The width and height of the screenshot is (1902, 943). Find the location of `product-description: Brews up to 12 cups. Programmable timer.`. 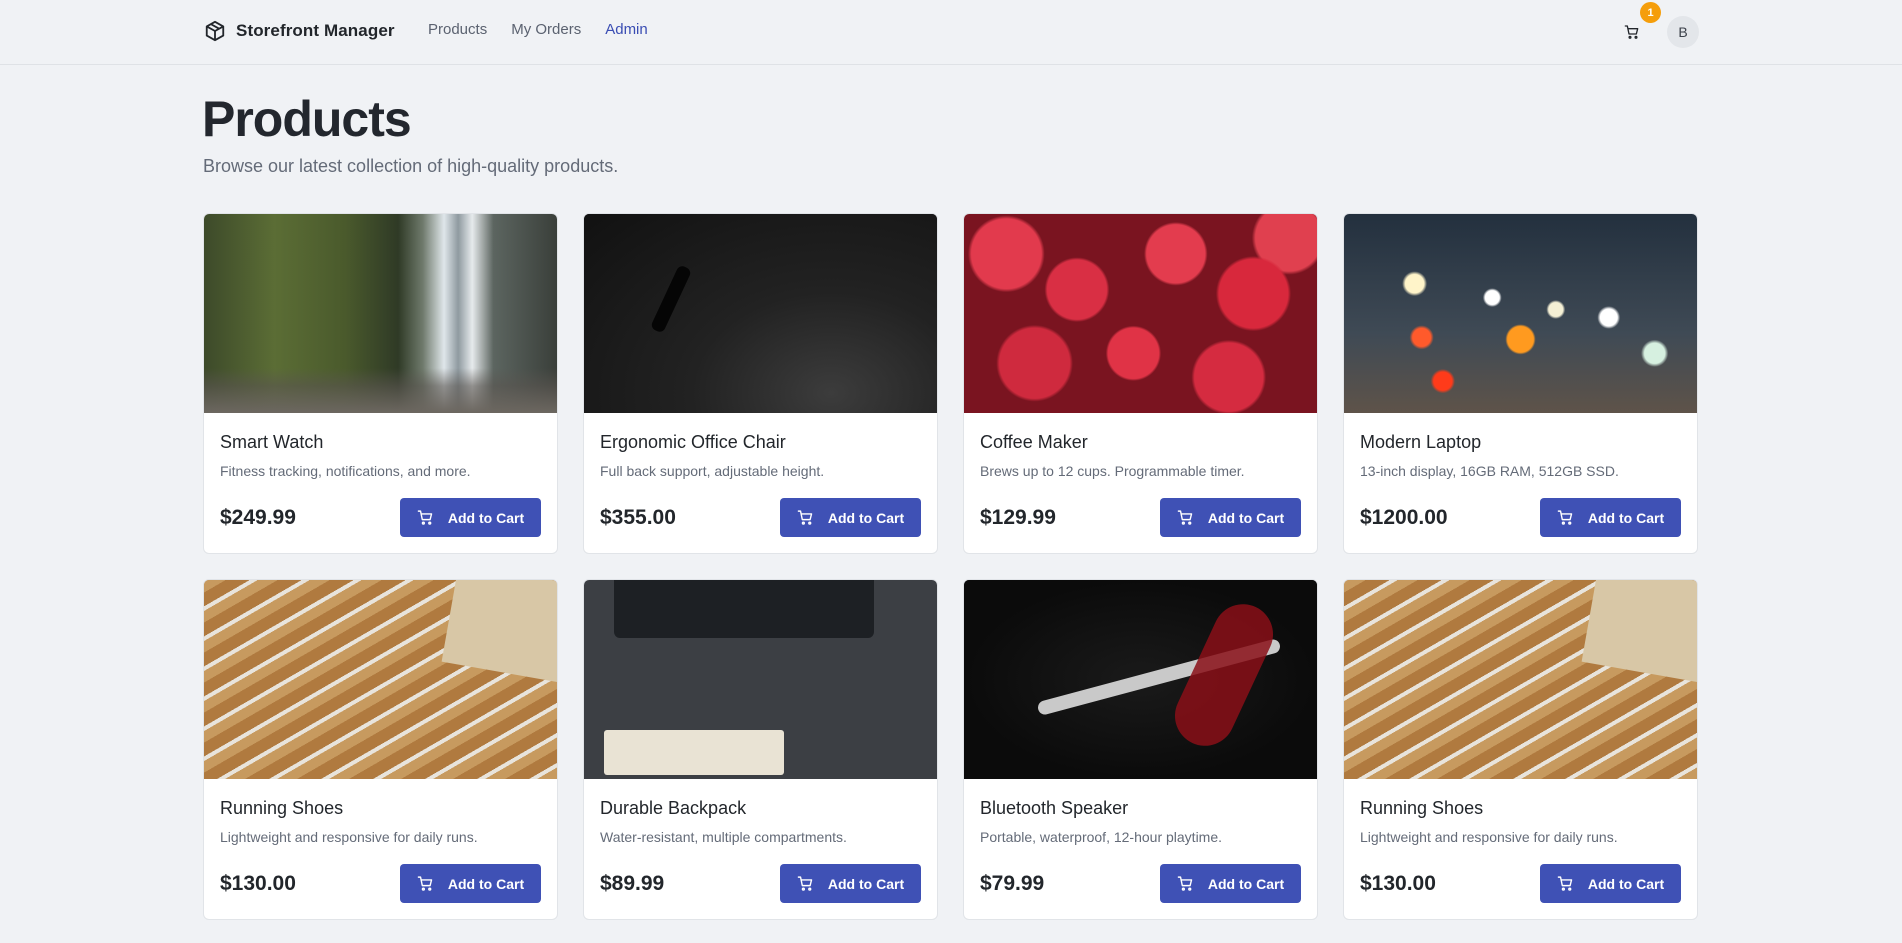

product-description: Brews up to 12 cups. Programmable timer. is located at coordinates (1112, 471).